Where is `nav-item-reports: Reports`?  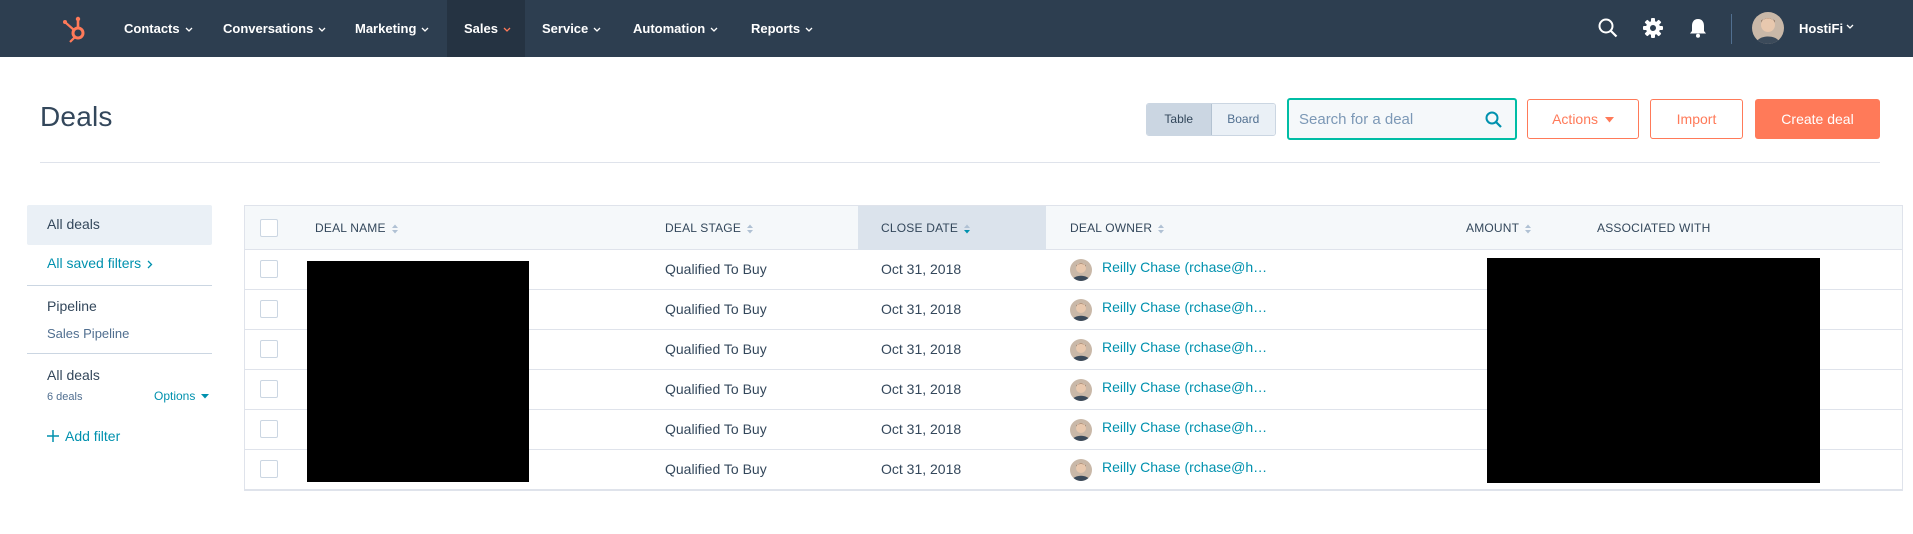 nav-item-reports: Reports is located at coordinates (782, 28).